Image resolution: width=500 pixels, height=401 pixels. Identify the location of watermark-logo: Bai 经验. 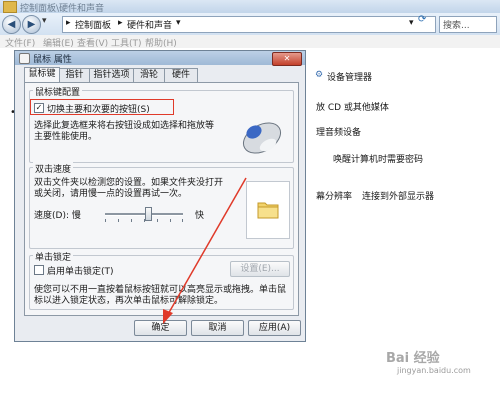
(413, 358).